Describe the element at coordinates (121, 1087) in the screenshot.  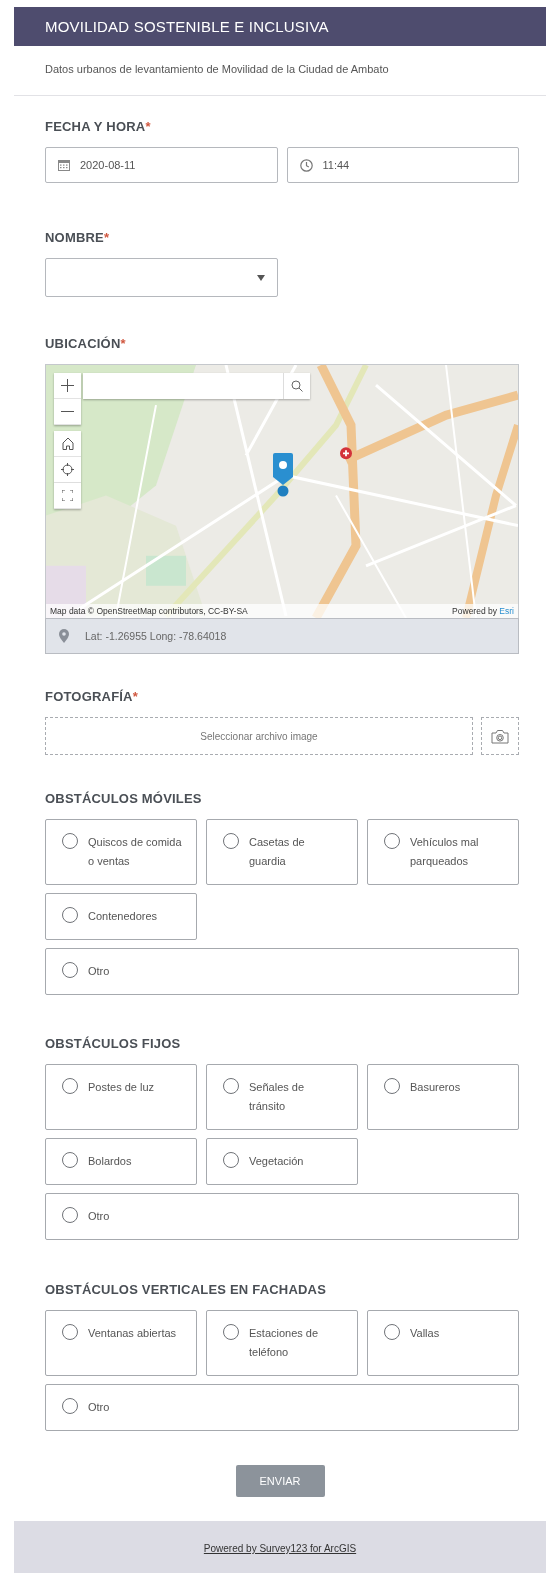
I see `option-label: Postes de luz` at that location.